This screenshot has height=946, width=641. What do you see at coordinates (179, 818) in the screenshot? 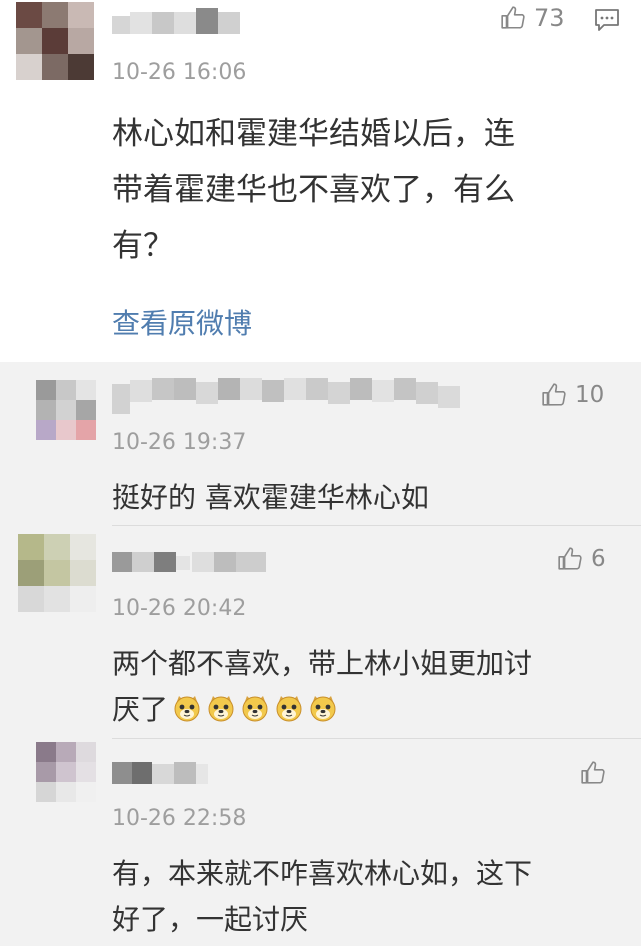
I see `reply-timestamp: 10-26 22:58` at bounding box center [179, 818].